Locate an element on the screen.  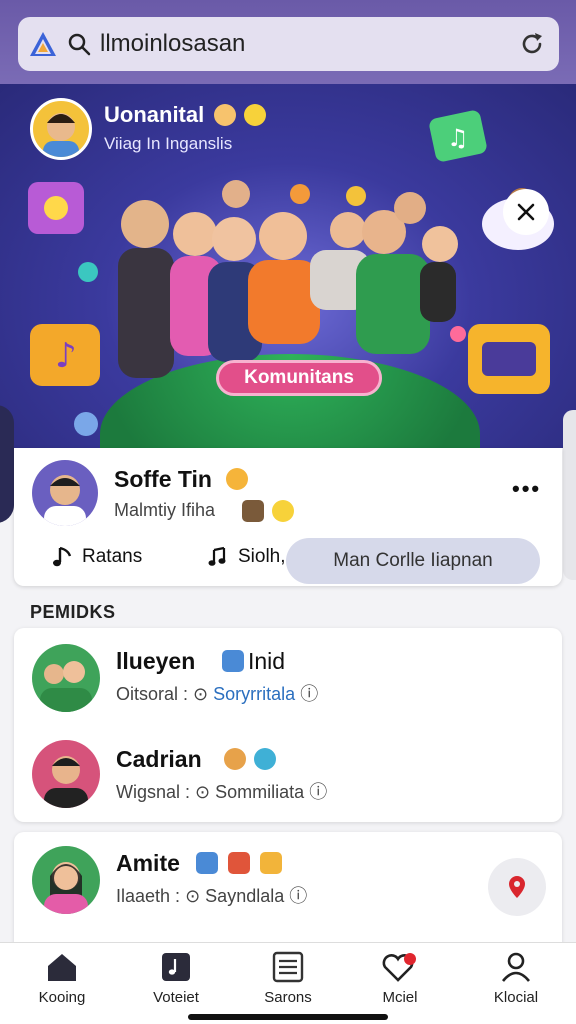
search-icon is located at coordinates (79, 44).